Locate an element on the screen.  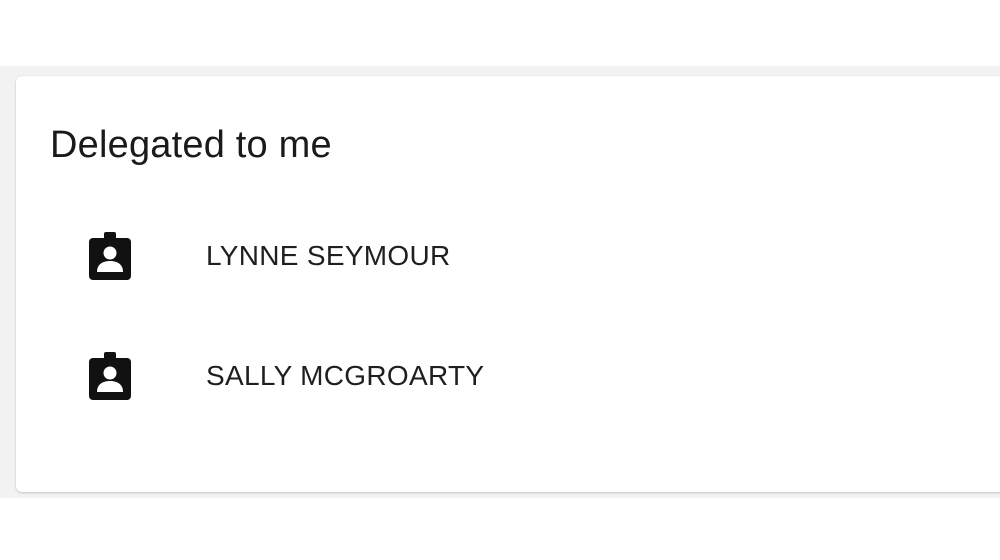
delegate-name: SALLY MCGROARTY is located at coordinates (345, 375).